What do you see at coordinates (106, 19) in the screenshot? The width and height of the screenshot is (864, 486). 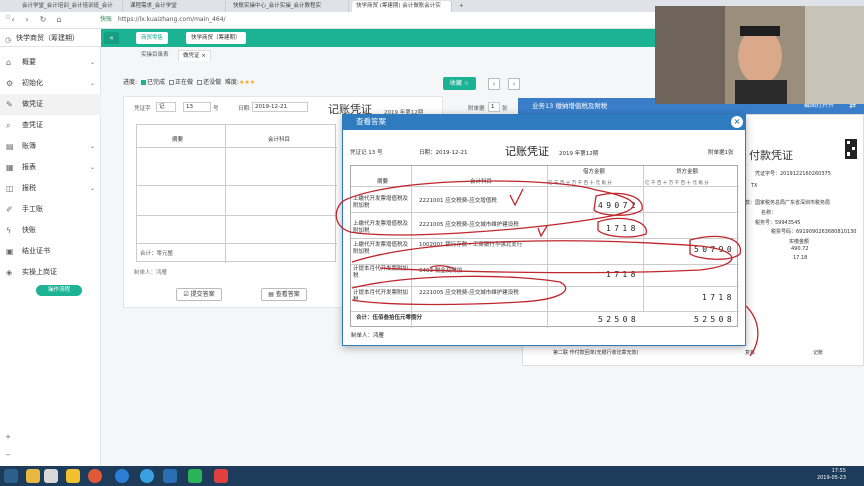 I see `site-label: 快账` at bounding box center [106, 19].